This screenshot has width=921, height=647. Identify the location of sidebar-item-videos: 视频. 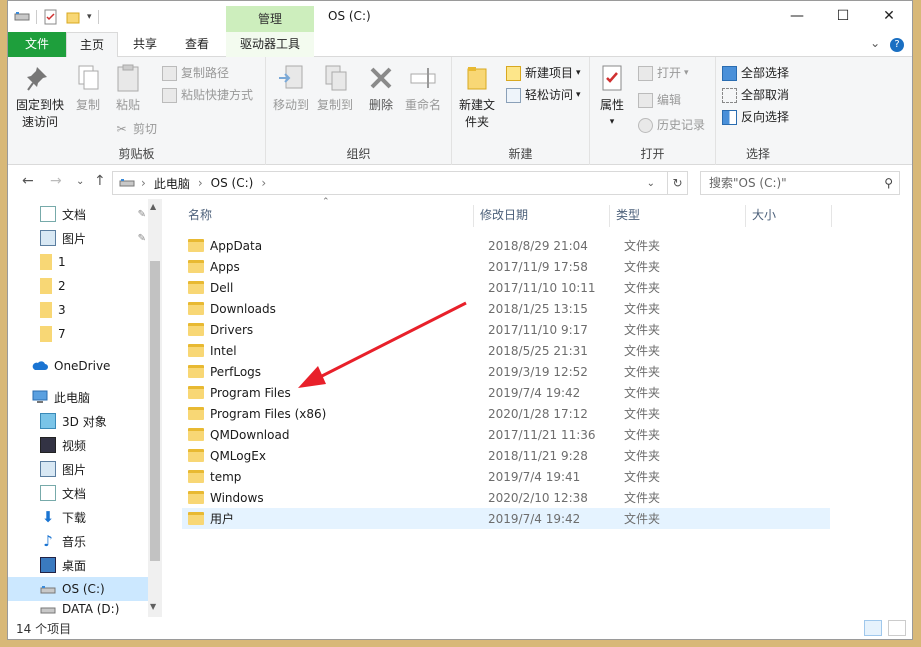
(78, 445).